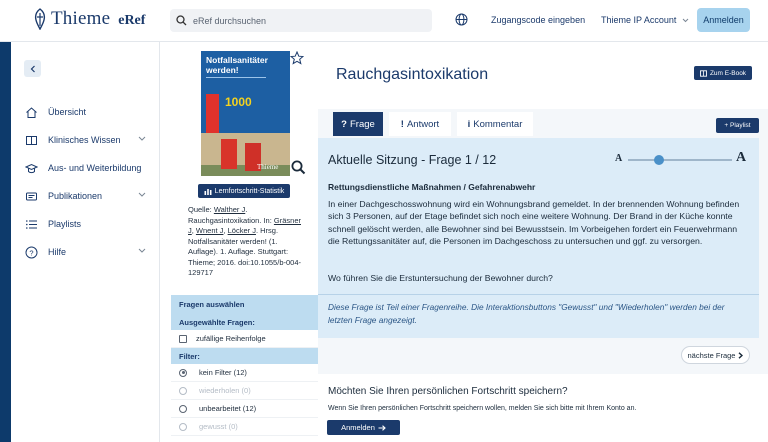 Image resolution: width=768 pixels, height=442 pixels. What do you see at coordinates (618, 158) in the screenshot?
I see `font-size-decrease-icon: A` at bounding box center [618, 158].